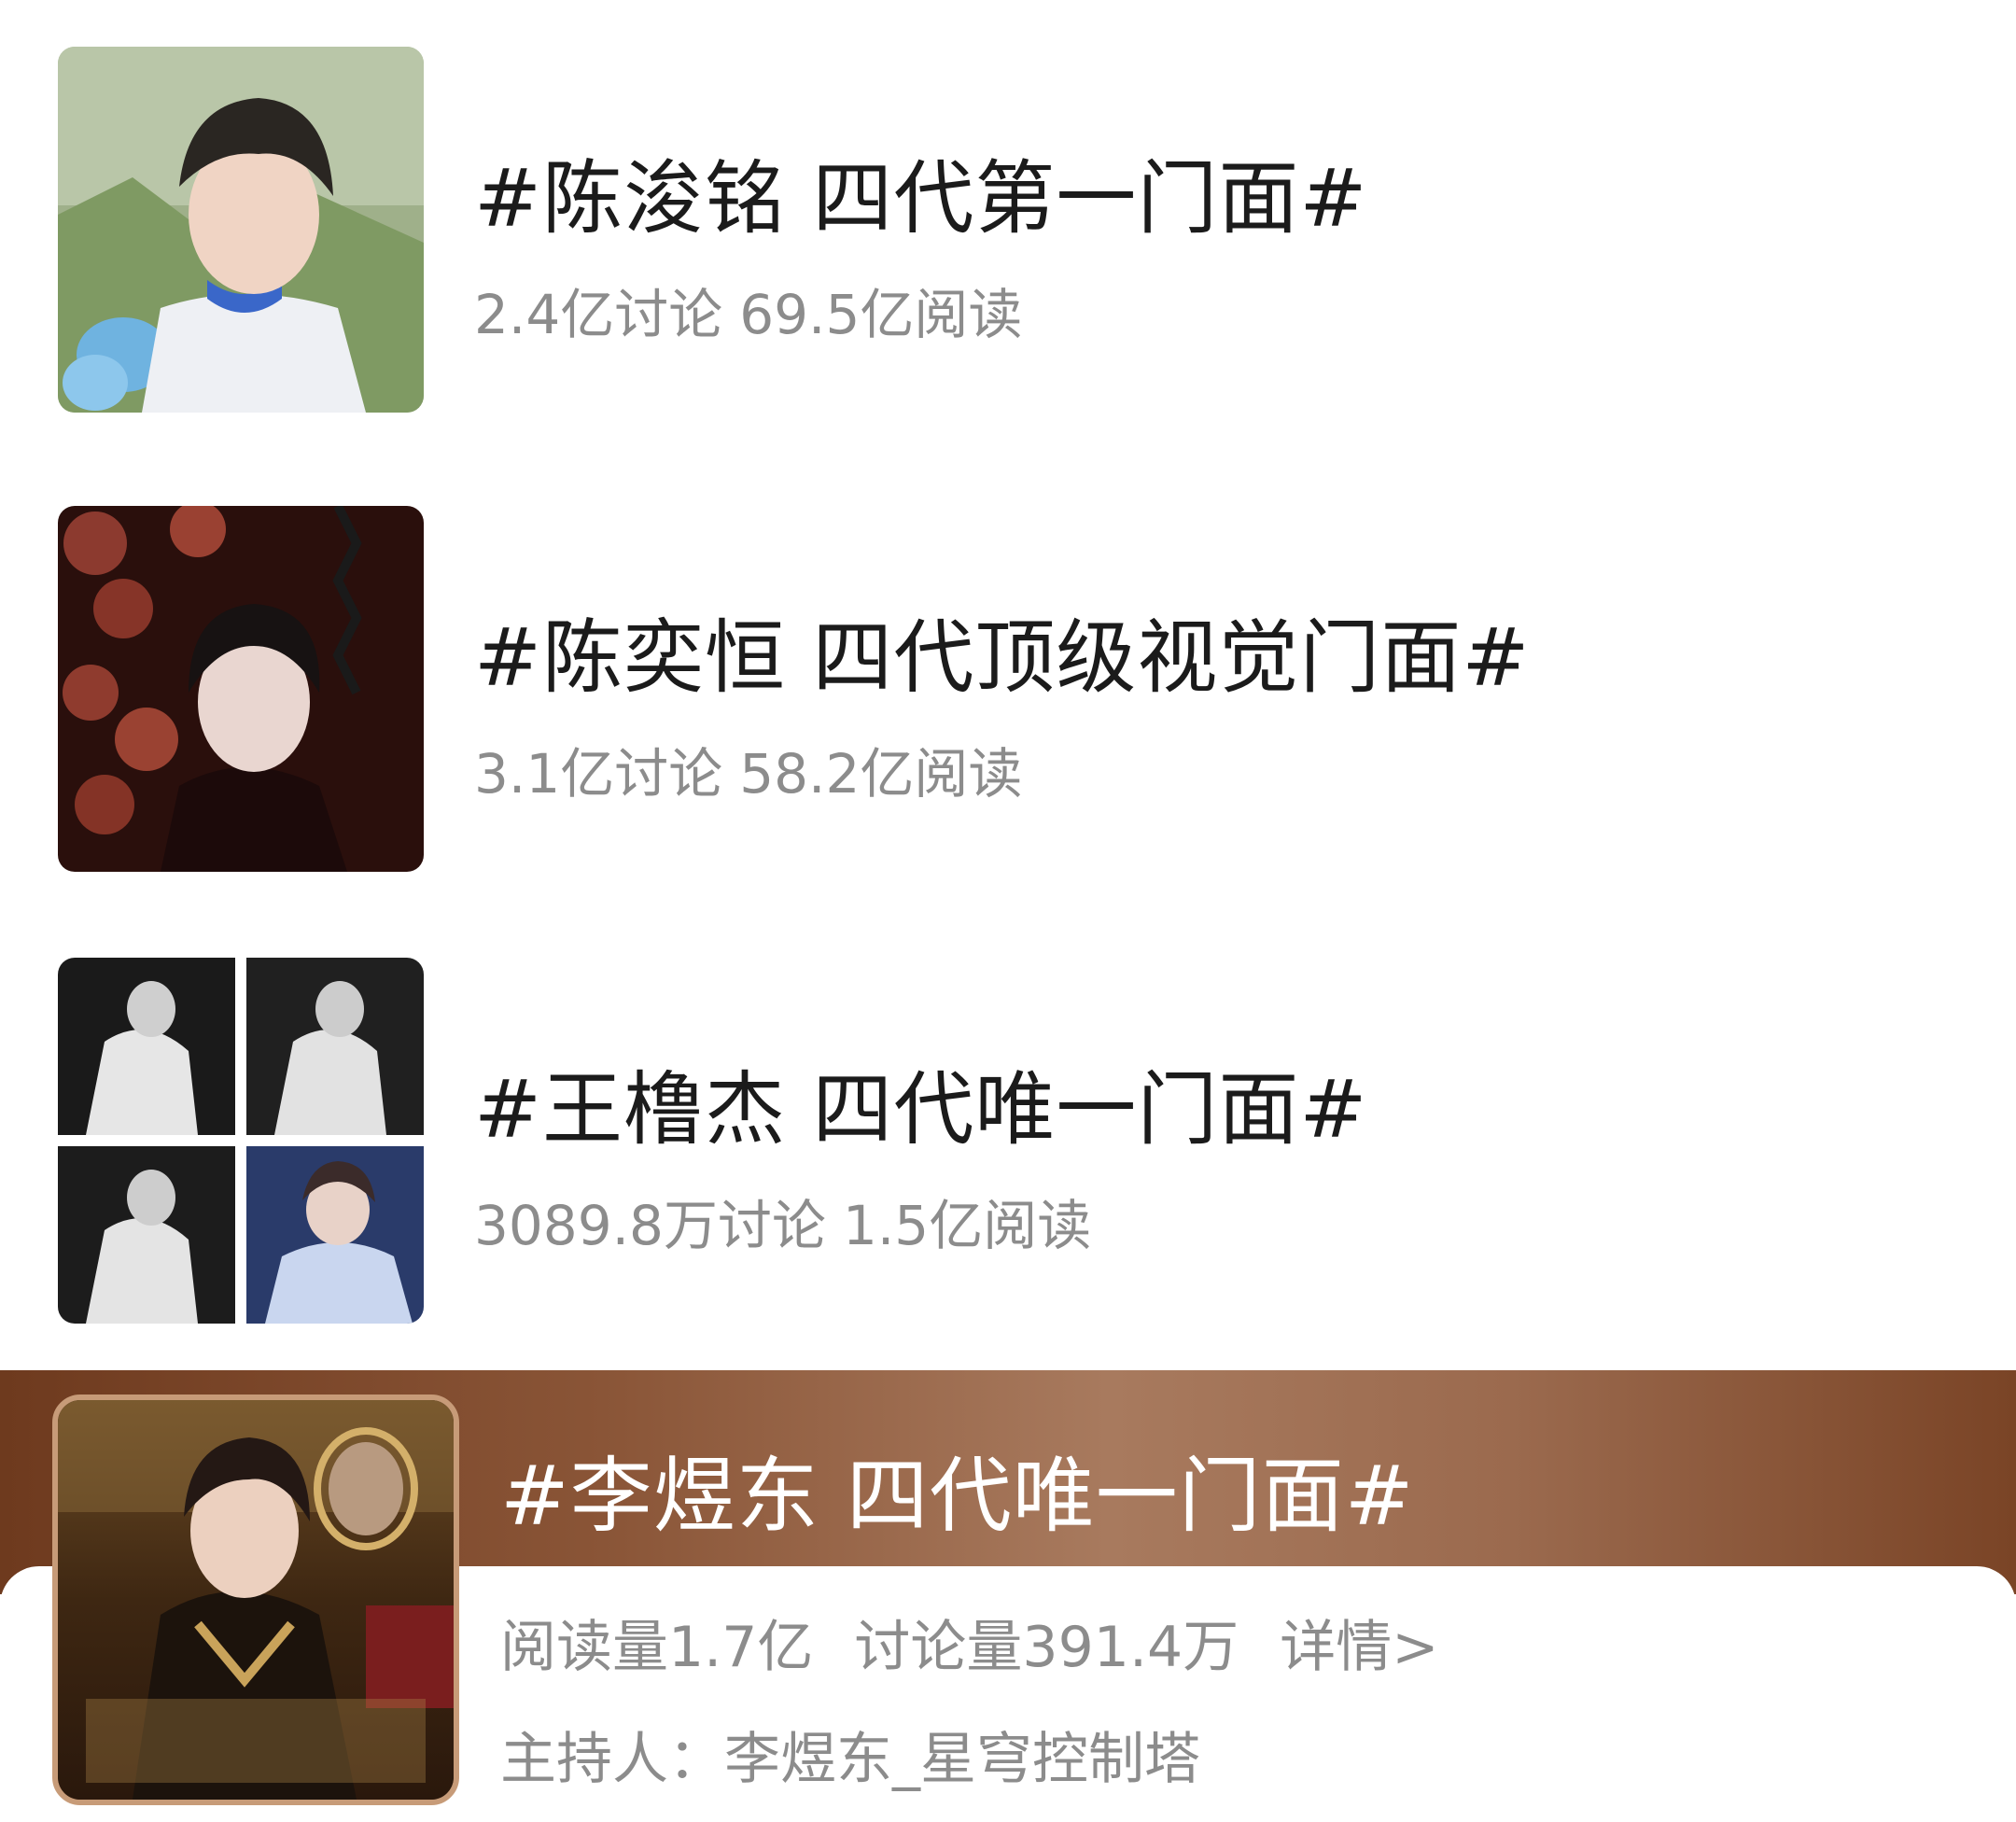 The height and width of the screenshot is (1822, 2016). What do you see at coordinates (957, 1489) in the screenshot?
I see `featured-topic-title: #李煜东 四代唯一门面#` at bounding box center [957, 1489].